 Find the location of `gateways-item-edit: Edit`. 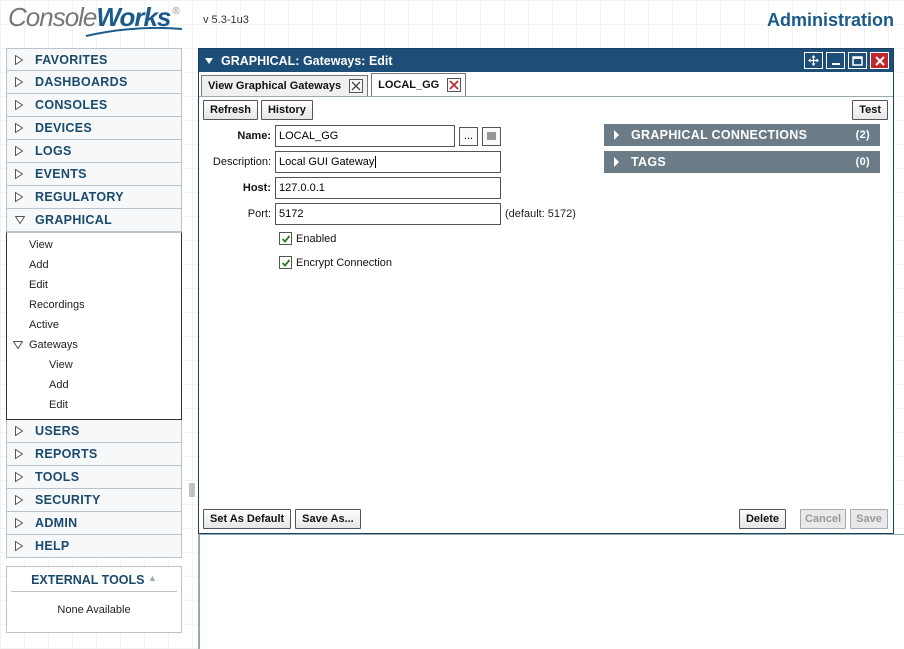

gateways-item-edit: Edit is located at coordinates (94, 405).